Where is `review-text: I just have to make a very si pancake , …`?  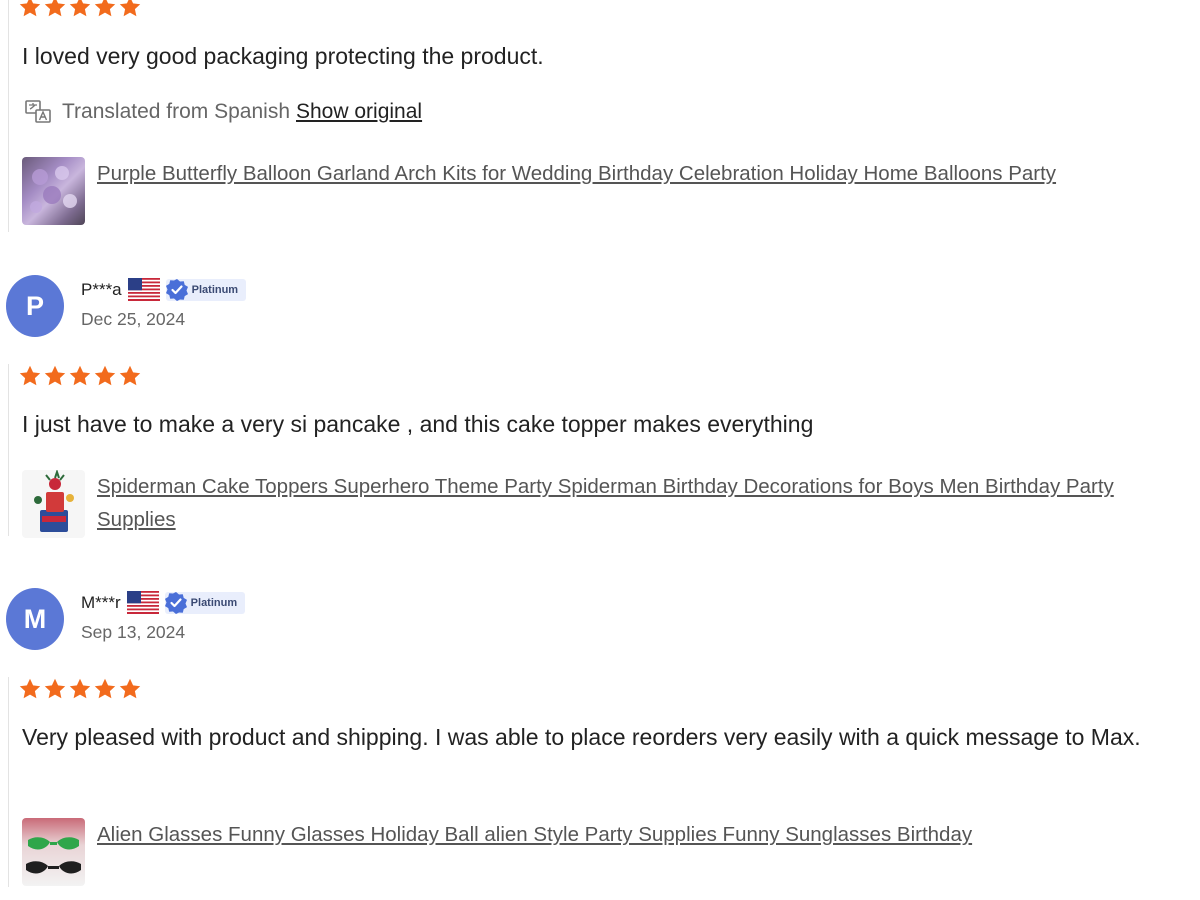 review-text: I just have to make a very si pancake , … is located at coordinates (418, 424).